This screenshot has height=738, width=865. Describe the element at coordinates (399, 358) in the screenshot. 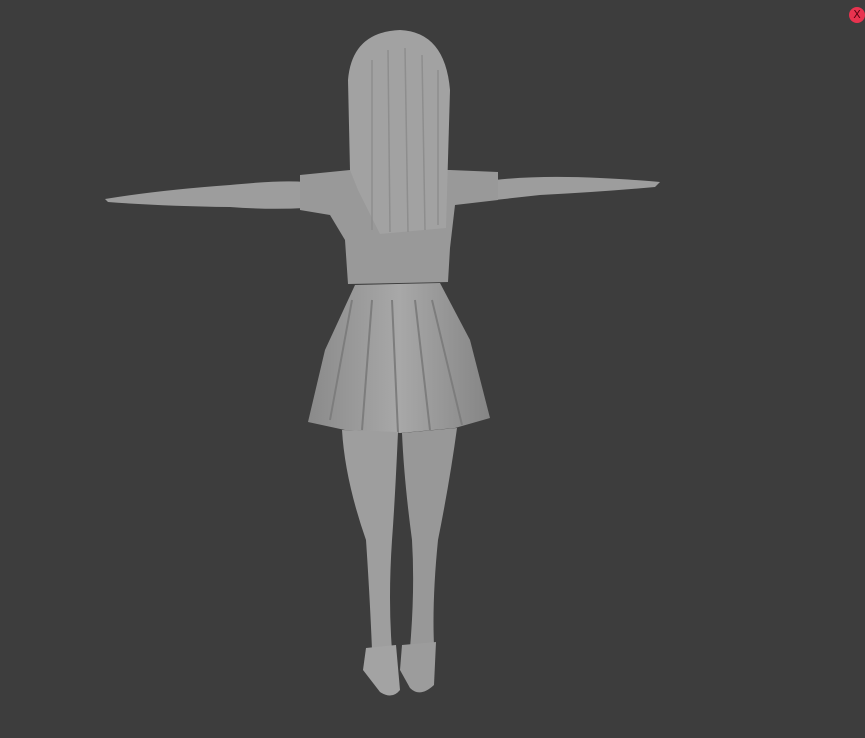

I see `skirt` at that location.